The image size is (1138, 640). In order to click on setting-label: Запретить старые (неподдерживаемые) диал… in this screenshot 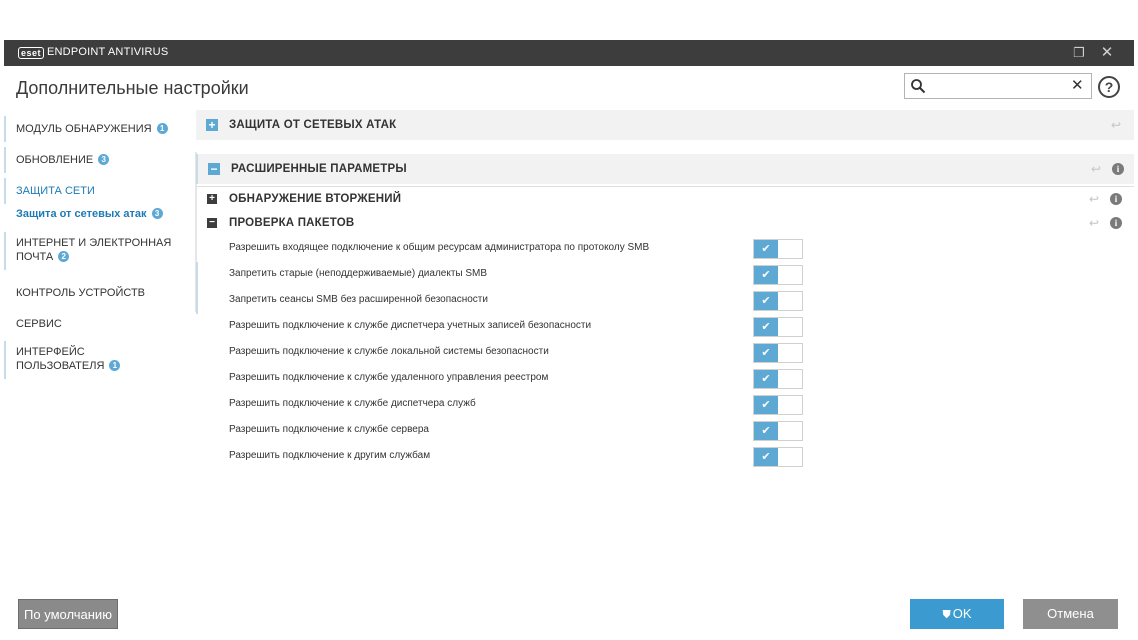, I will do `click(358, 273)`.